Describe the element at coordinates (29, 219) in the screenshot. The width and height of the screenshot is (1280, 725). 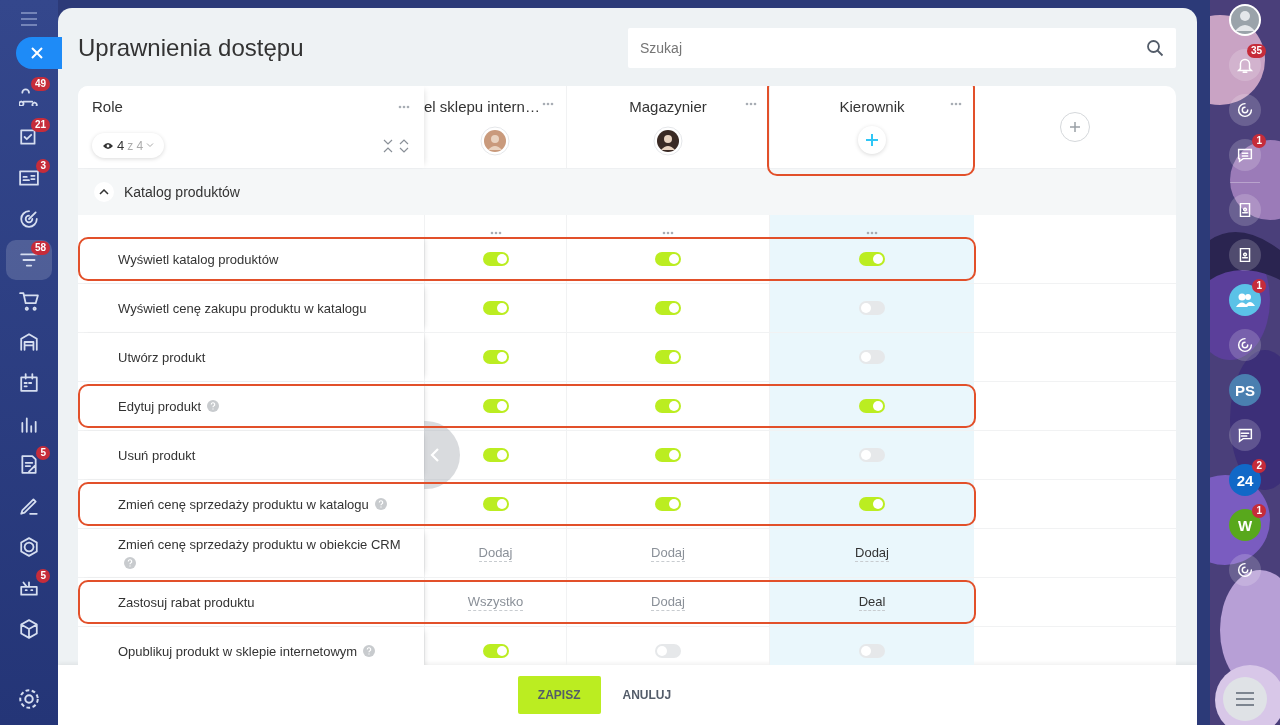
I see `target-icon` at that location.